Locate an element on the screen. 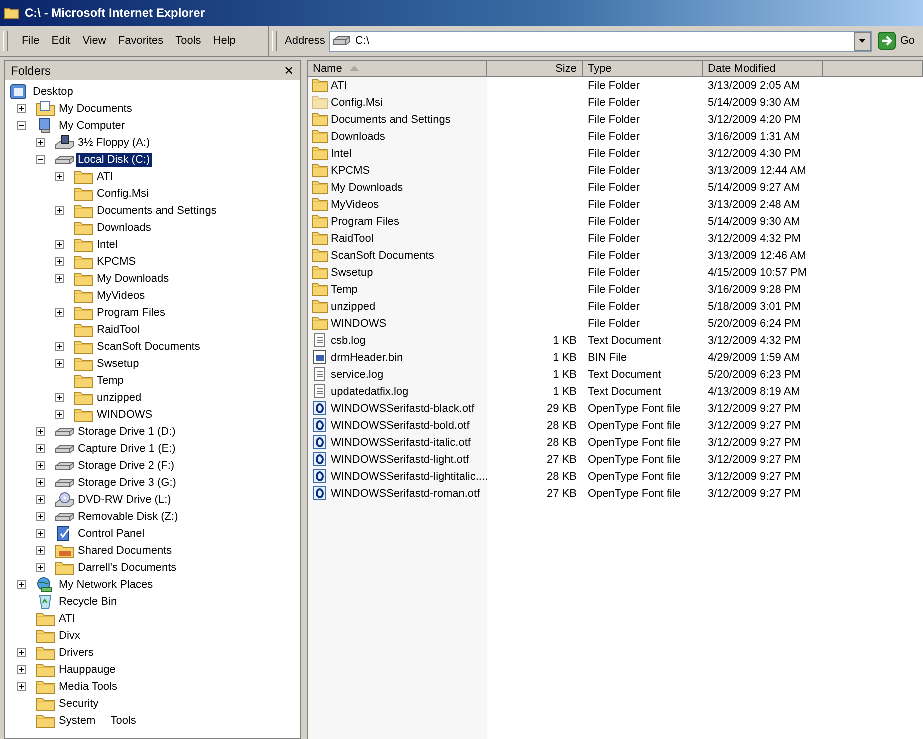  tree-item: My Documents is located at coordinates (95, 109).